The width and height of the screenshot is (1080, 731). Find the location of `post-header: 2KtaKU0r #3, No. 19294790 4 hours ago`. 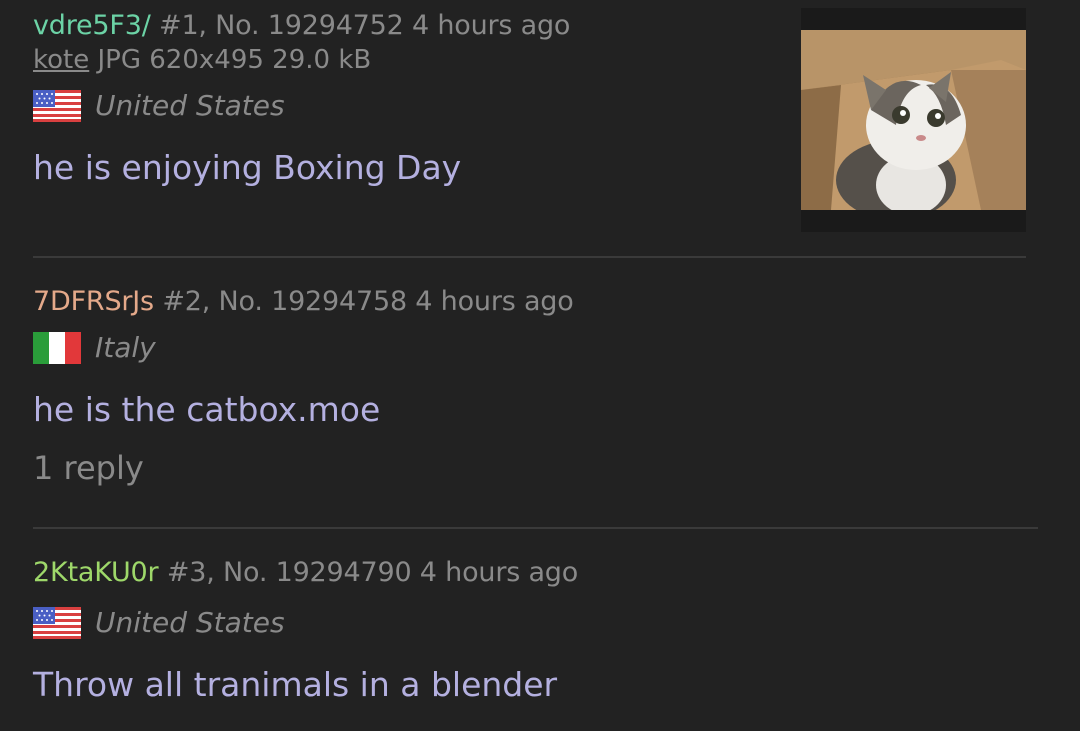

post-header: 2KtaKU0r #3, No. 19294790 4 hours ago is located at coordinates (305, 572).